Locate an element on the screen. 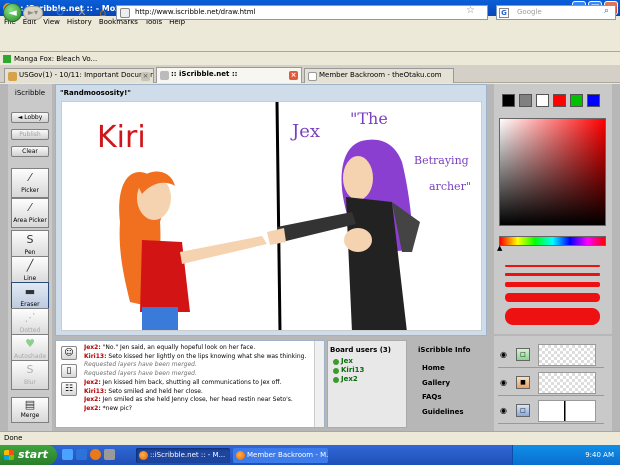  info-link-home: Home is located at coordinates (433, 368).